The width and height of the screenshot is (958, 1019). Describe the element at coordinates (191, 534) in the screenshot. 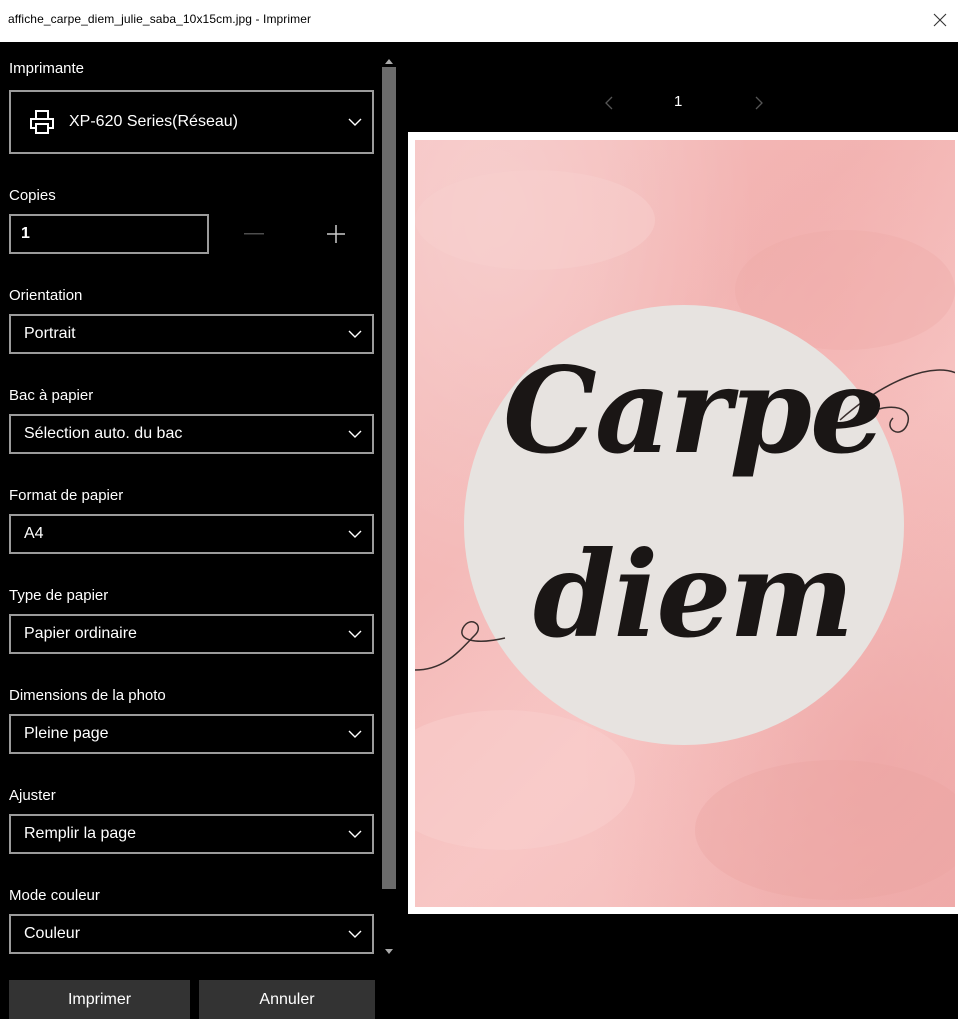

I see `paper-size-select: A4` at that location.